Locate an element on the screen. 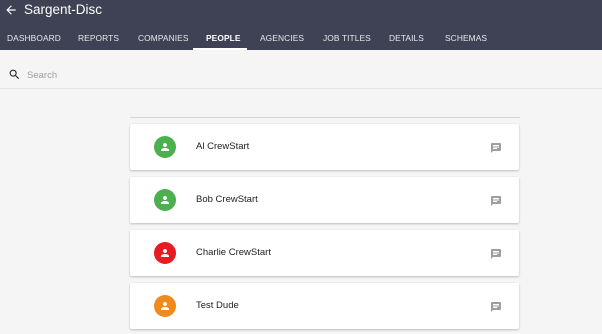  person-name: Bob CrewStart is located at coordinates (227, 199).